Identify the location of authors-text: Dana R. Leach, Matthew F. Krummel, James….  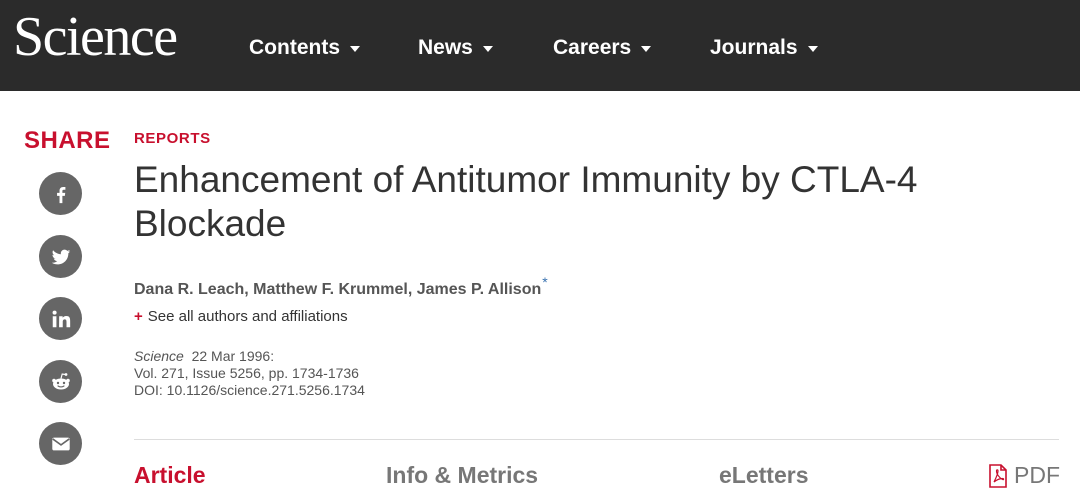
(337, 289).